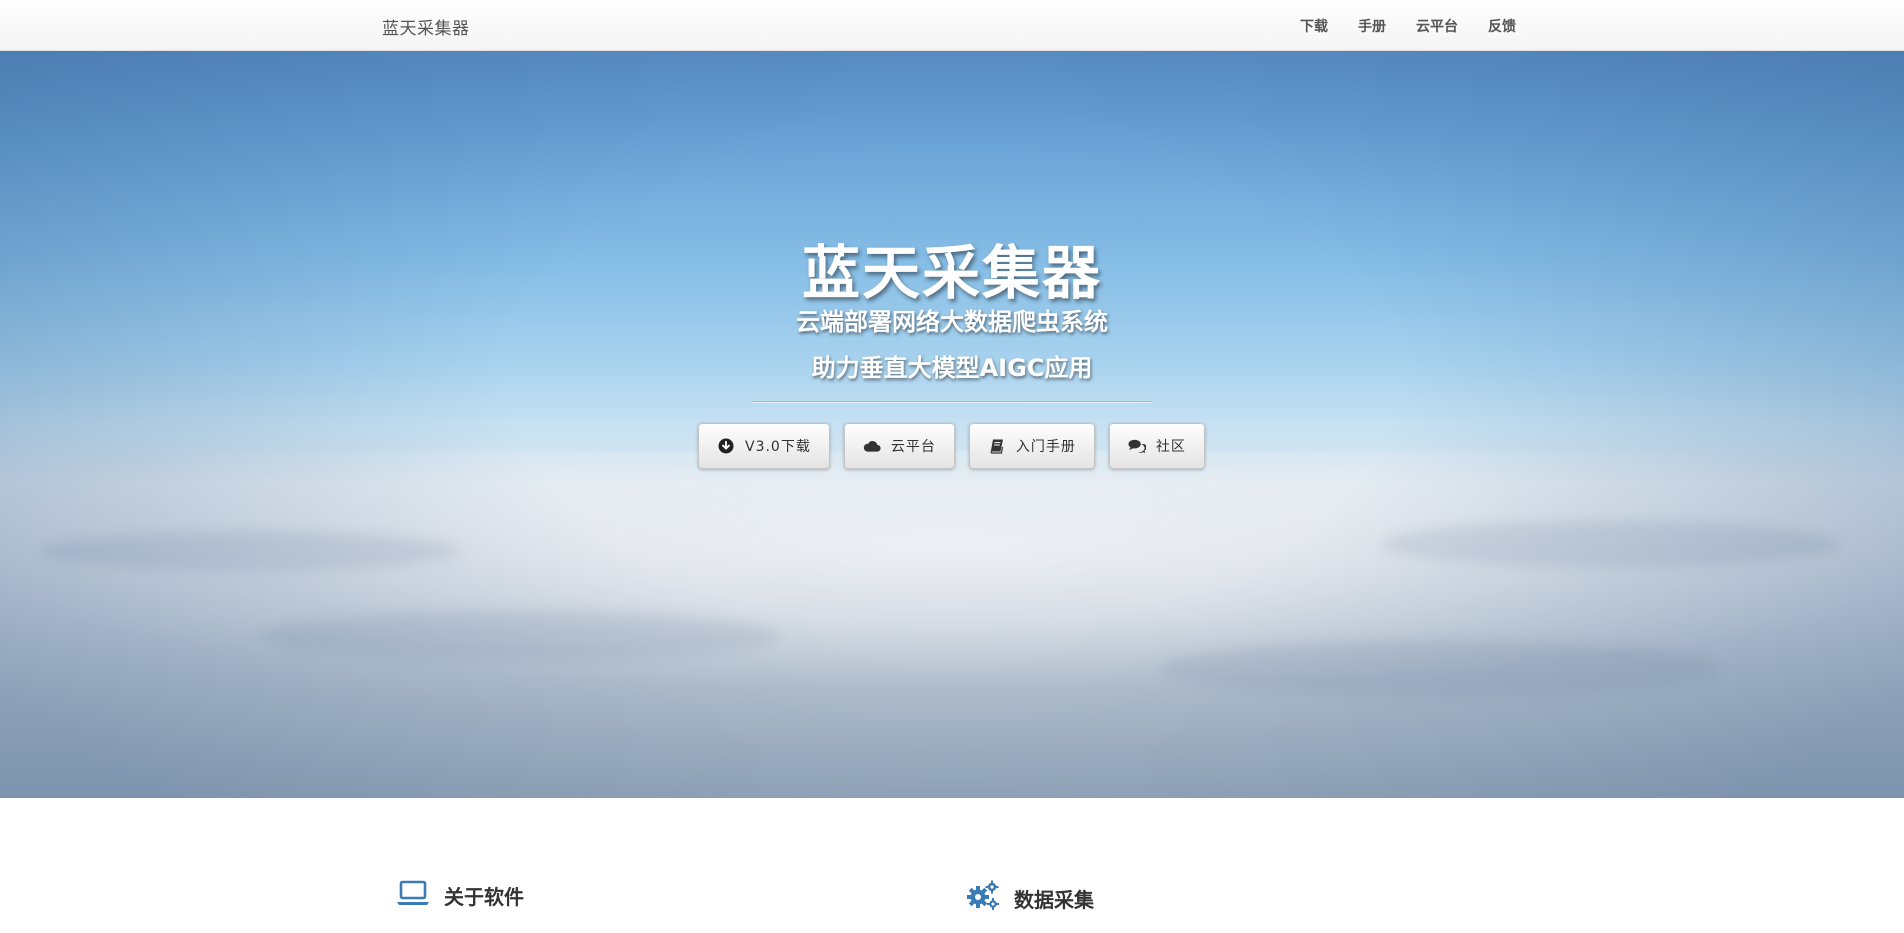 Image resolution: width=1904 pixels, height=933 pixels. Describe the element at coordinates (484, 896) in the screenshot. I see `feature-title-about: 关于软件` at that location.